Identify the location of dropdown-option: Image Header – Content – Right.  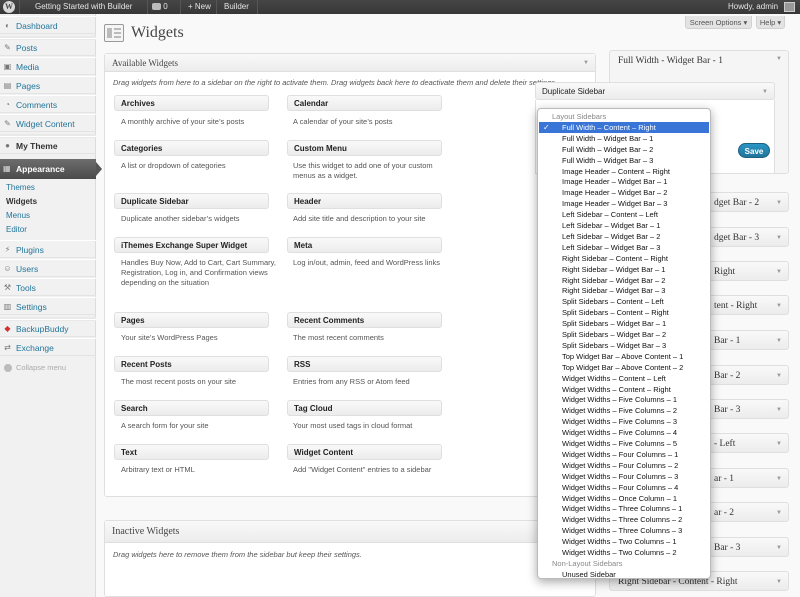
(624, 171).